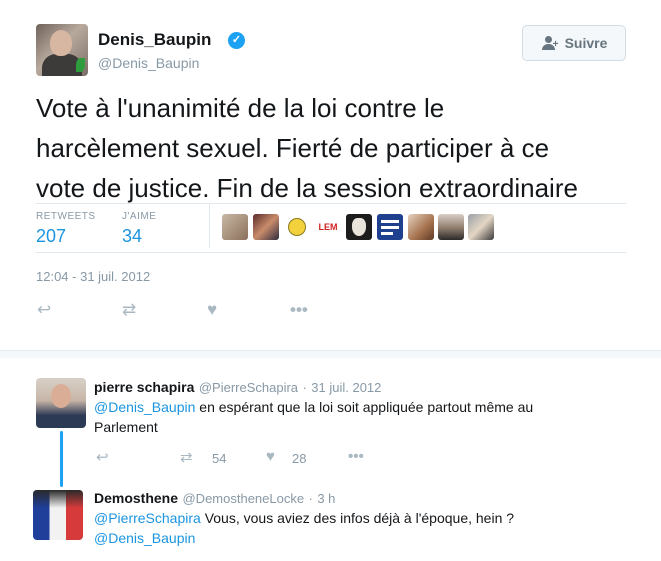  What do you see at coordinates (248, 387) in the screenshot?
I see `reply-author-handle: @PierreSchapira` at bounding box center [248, 387].